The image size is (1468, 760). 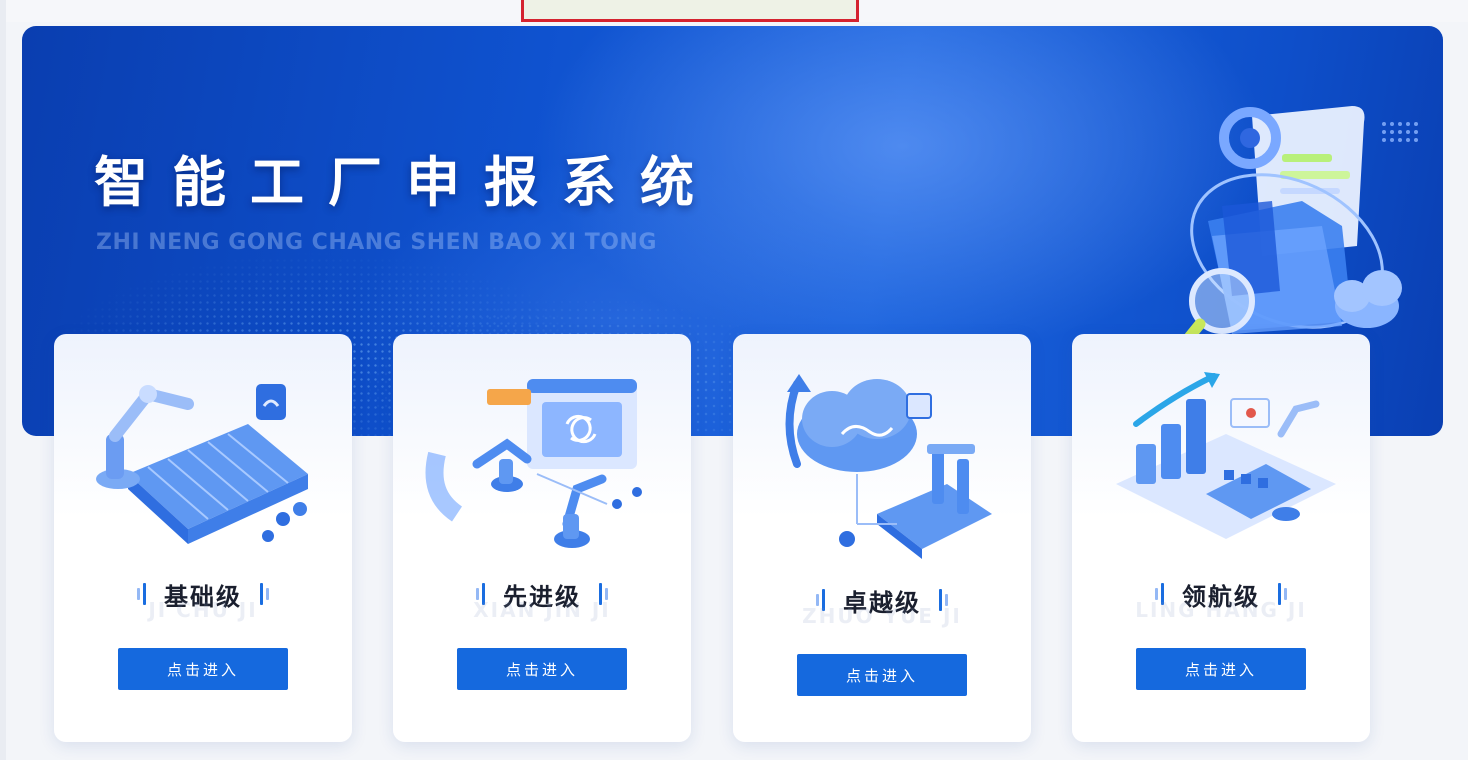 What do you see at coordinates (203, 610) in the screenshot?
I see `level-pinyin-watermark: JI CHU JI` at bounding box center [203, 610].